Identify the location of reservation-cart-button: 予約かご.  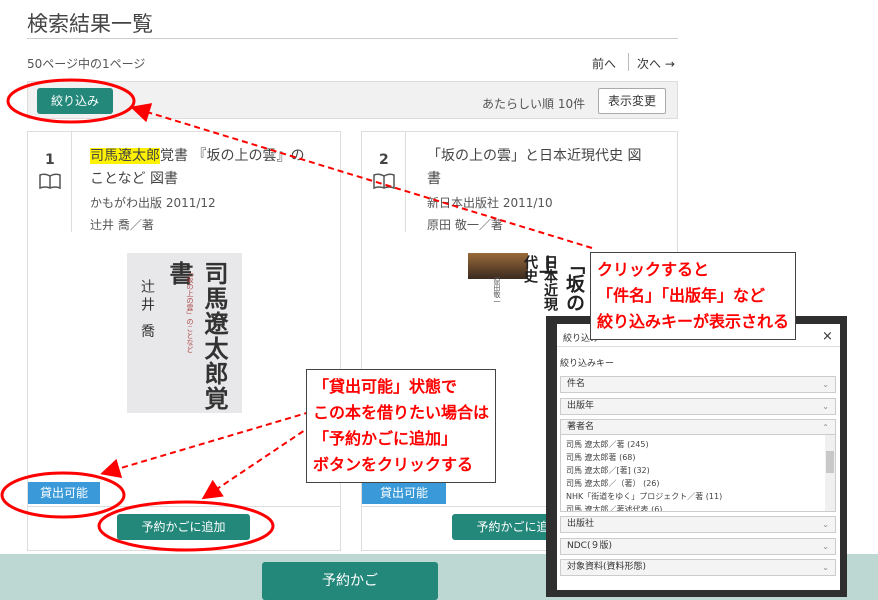
(350, 581).